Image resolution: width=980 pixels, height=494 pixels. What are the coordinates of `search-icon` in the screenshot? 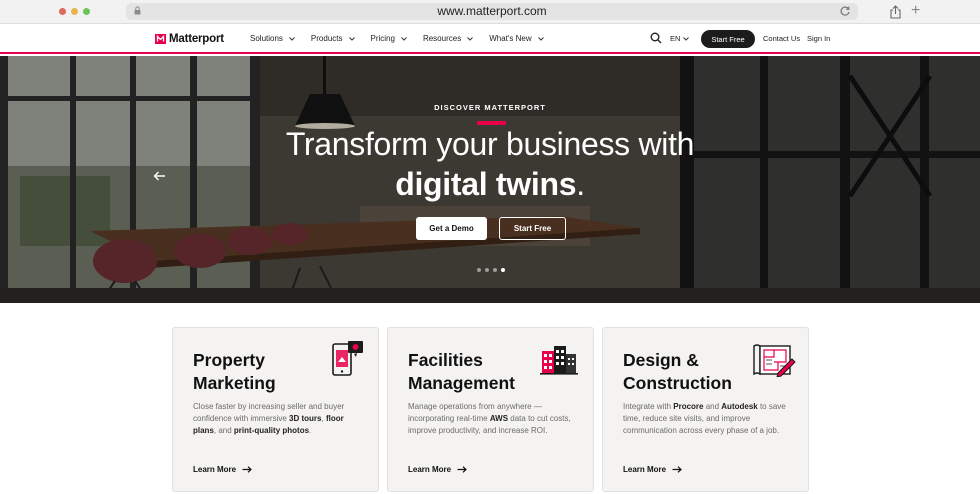 It's located at (656, 38).